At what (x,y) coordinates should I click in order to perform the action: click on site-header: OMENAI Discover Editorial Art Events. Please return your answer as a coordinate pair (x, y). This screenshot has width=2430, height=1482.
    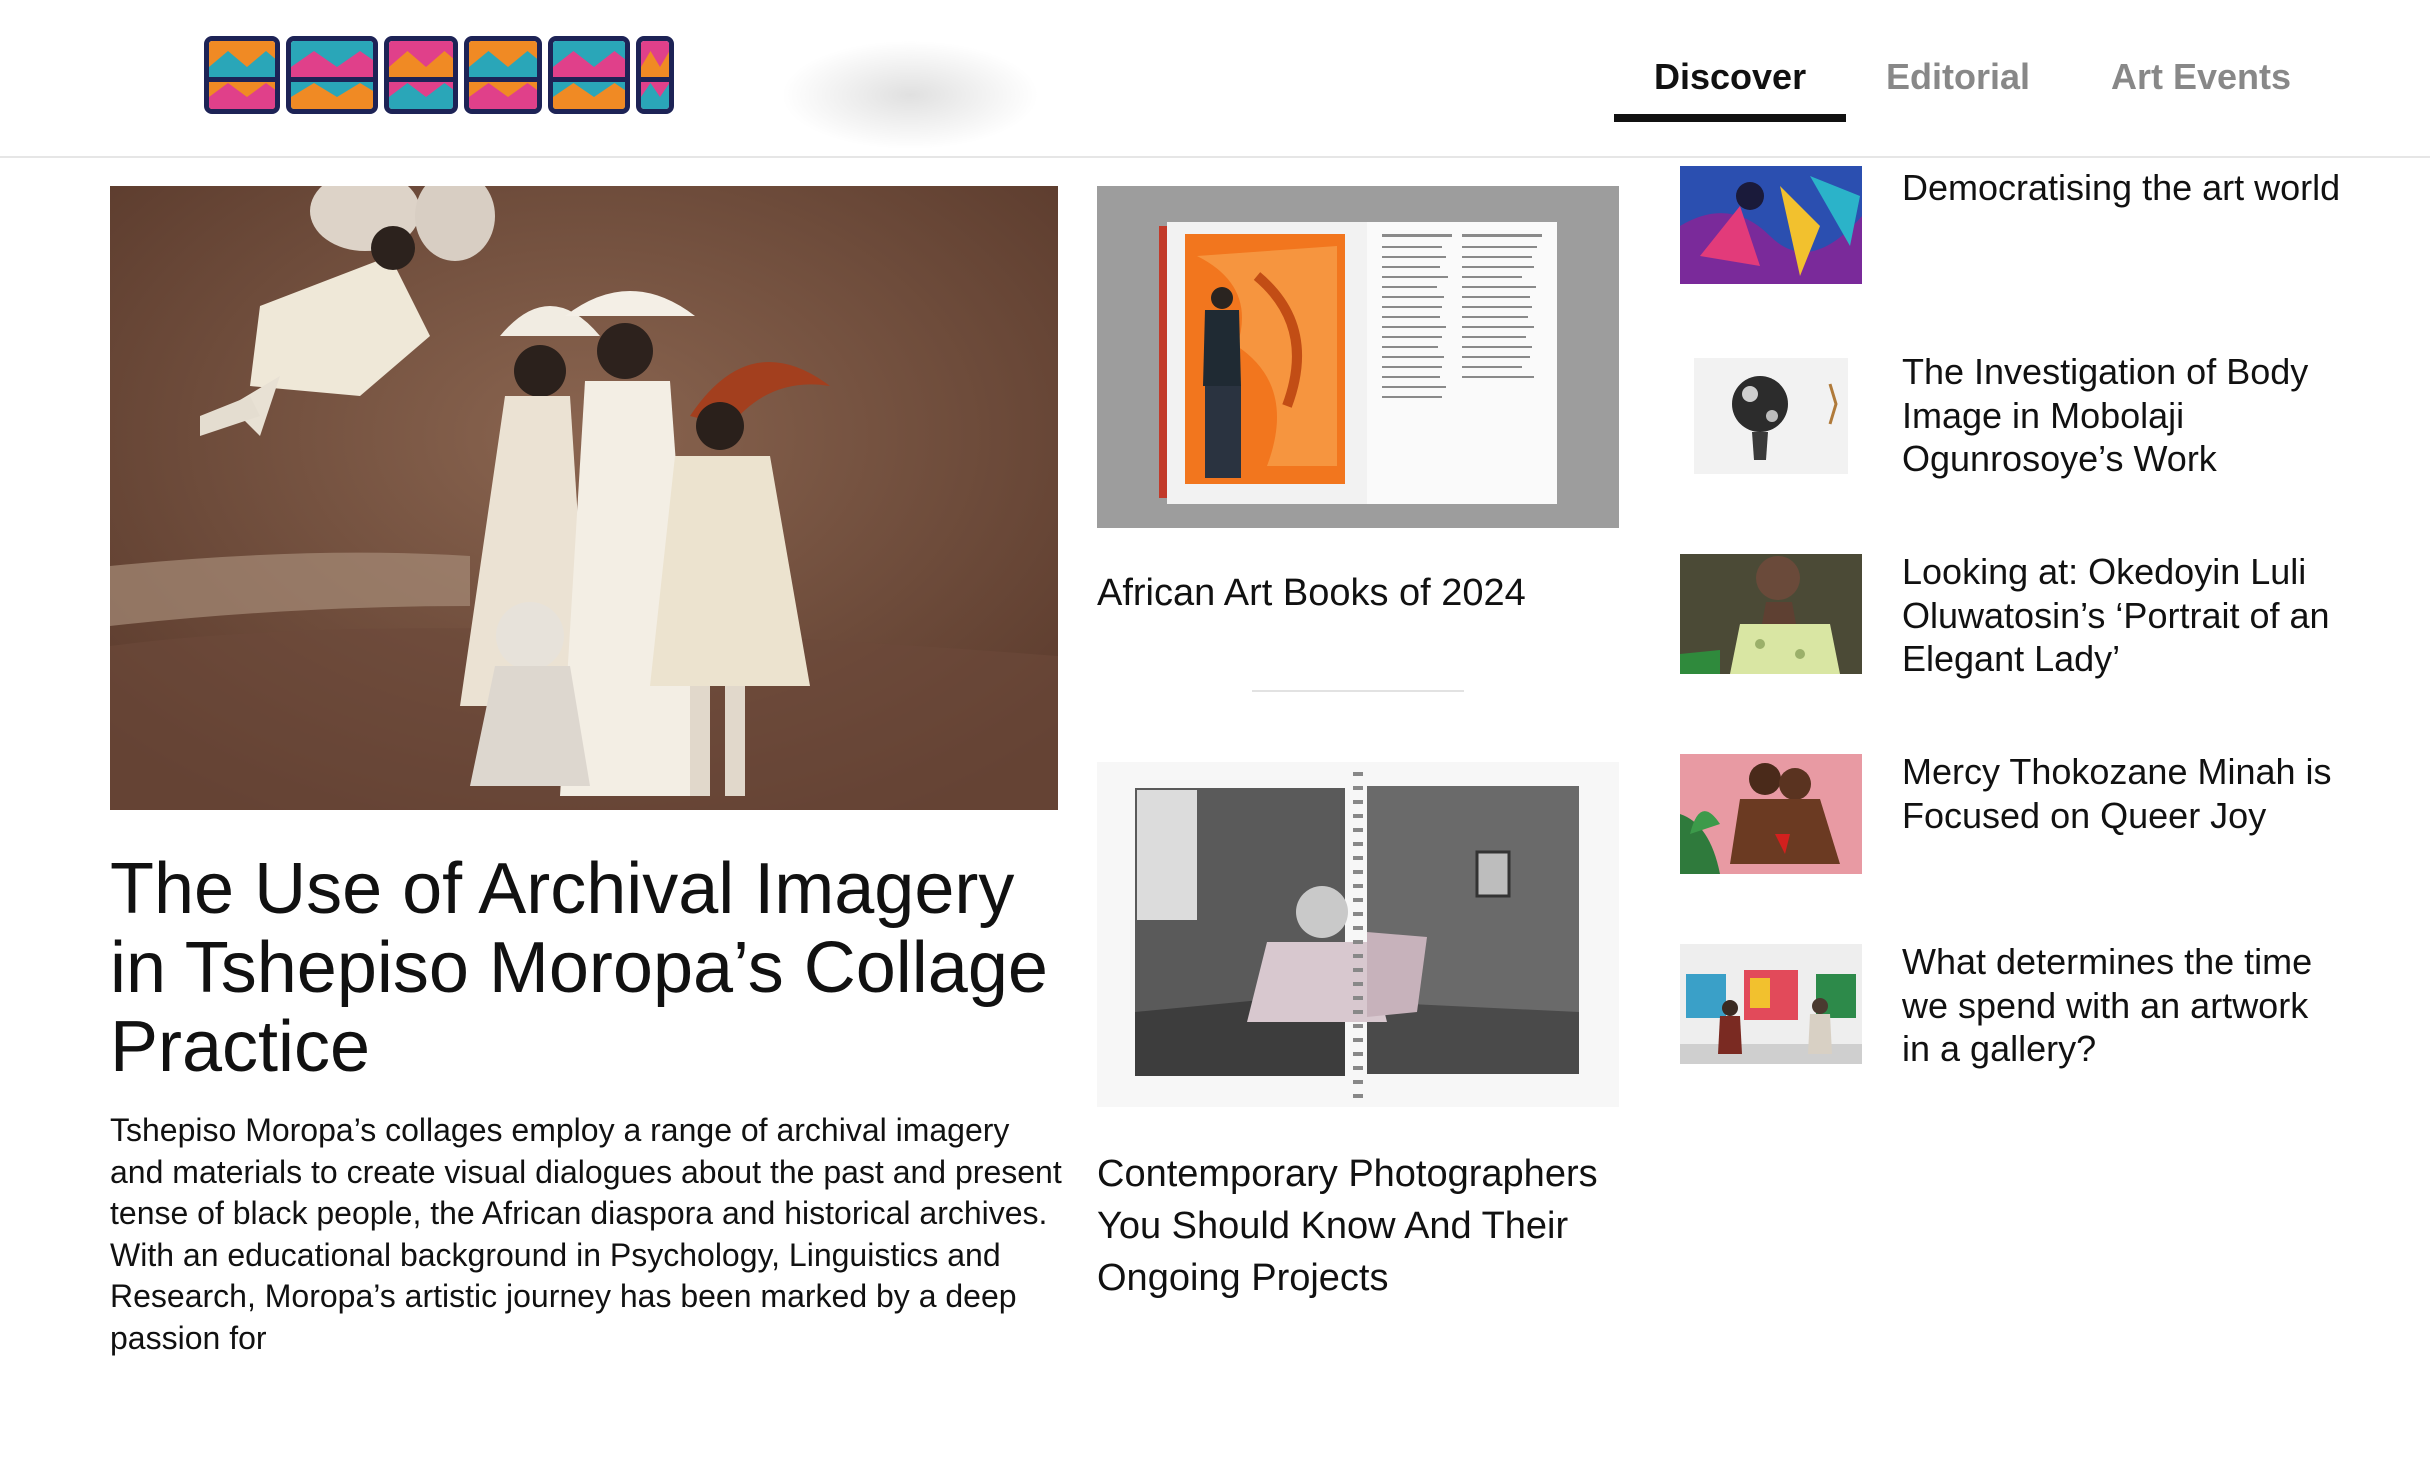
    Looking at the image, I should click on (1215, 79).